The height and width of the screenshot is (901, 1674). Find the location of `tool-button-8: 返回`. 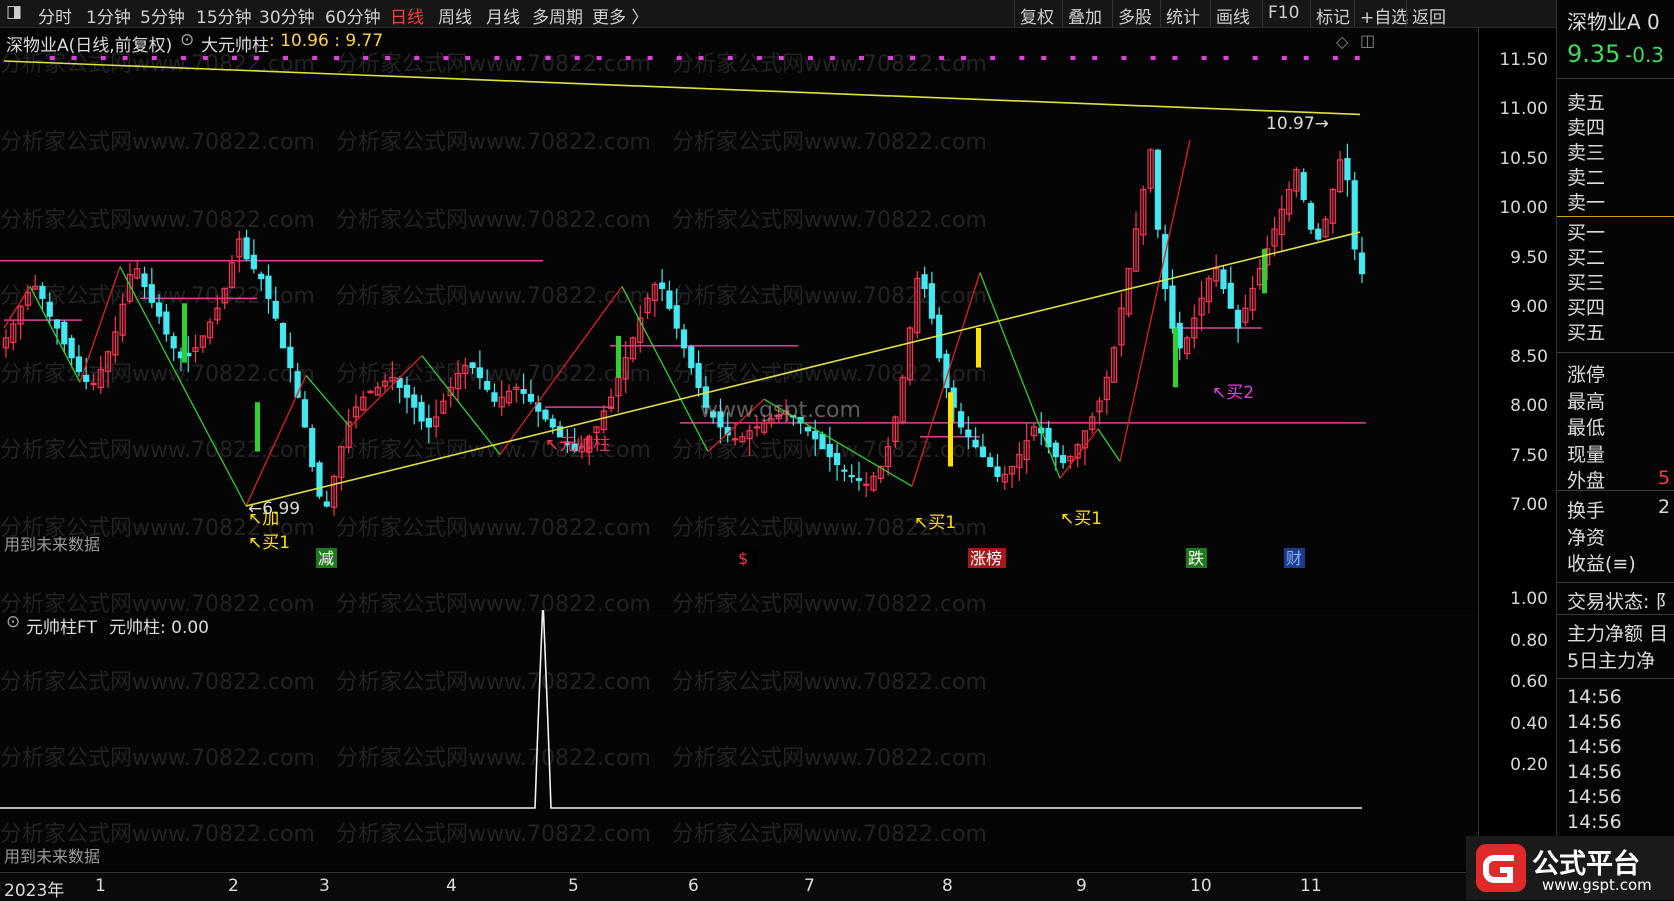

tool-button-8: 返回 is located at coordinates (1429, 15).